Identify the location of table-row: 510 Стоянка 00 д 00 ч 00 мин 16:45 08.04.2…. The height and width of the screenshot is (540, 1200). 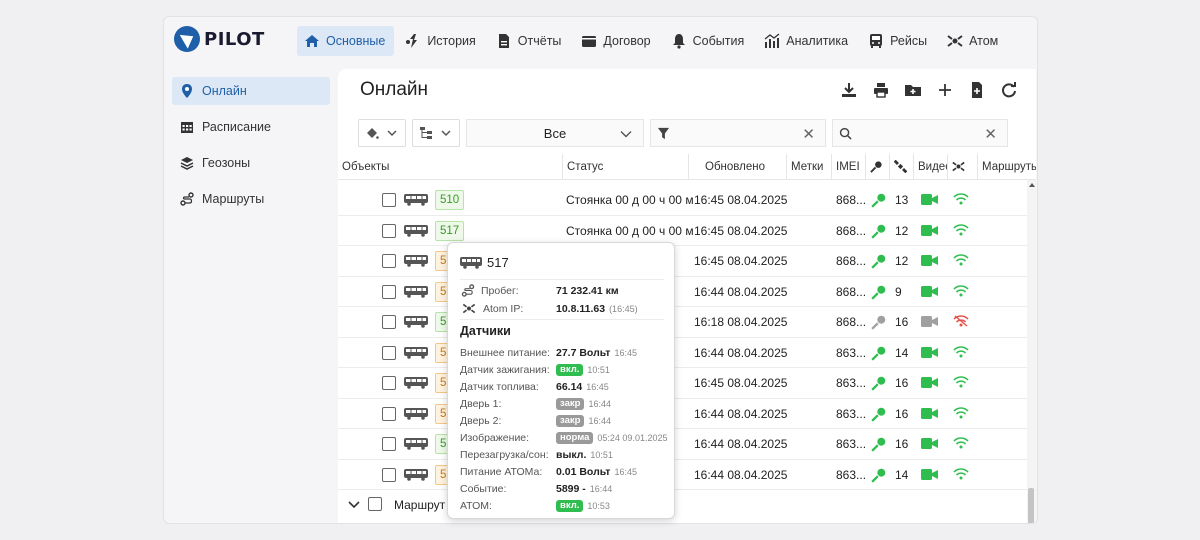
(683, 200).